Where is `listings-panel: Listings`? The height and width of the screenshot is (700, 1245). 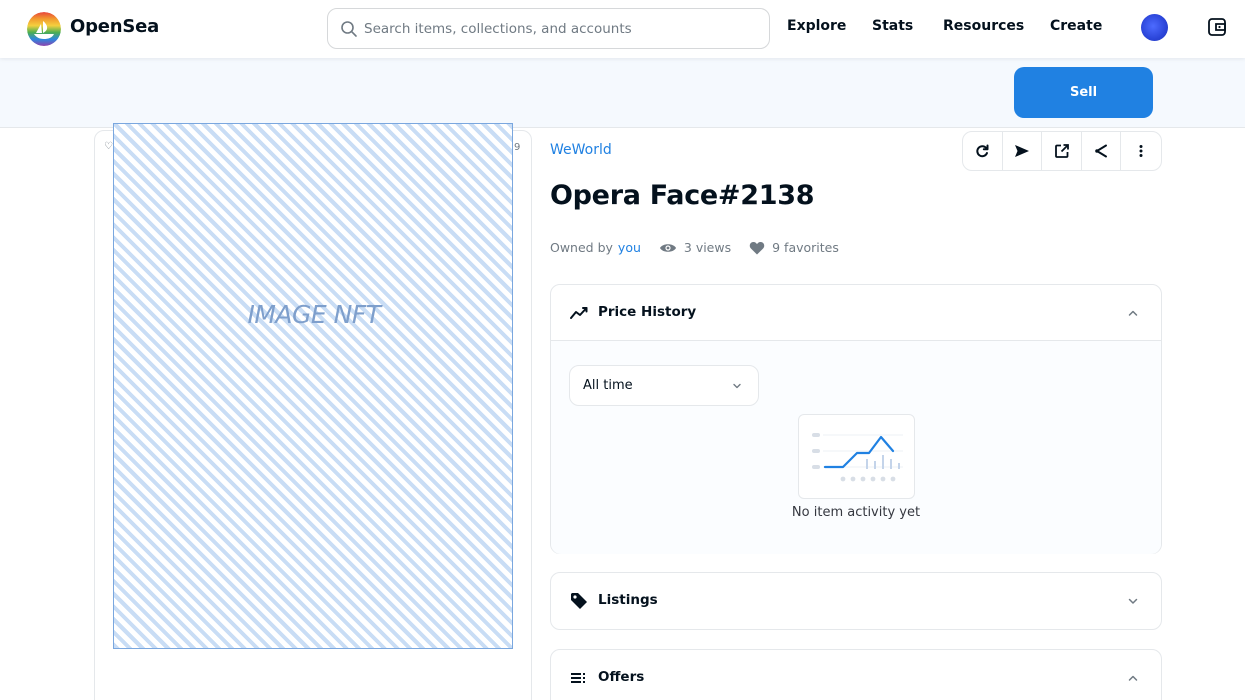 listings-panel: Listings is located at coordinates (856, 601).